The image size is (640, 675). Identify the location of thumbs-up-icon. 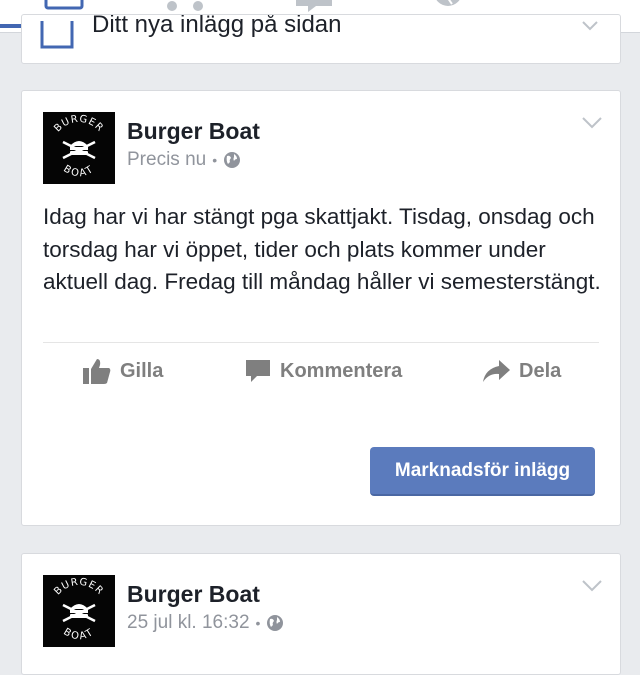
(97, 371).